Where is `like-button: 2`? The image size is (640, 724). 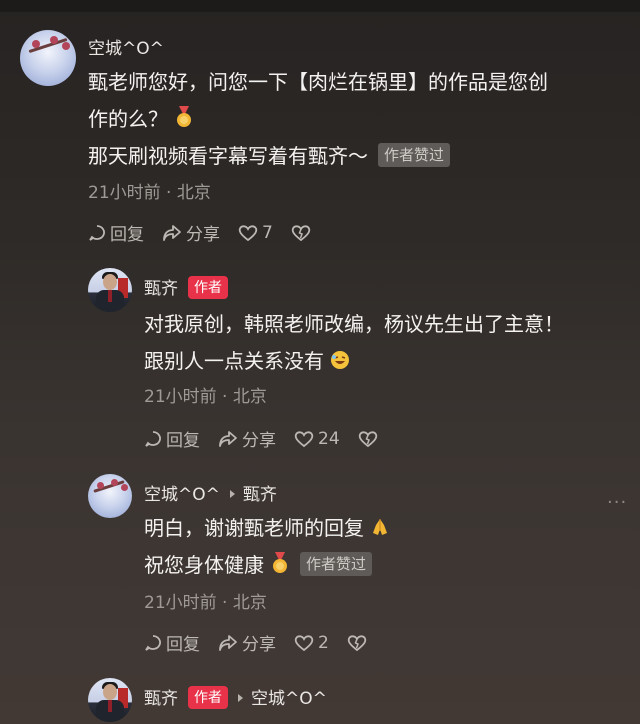 like-button: 2 is located at coordinates (311, 643).